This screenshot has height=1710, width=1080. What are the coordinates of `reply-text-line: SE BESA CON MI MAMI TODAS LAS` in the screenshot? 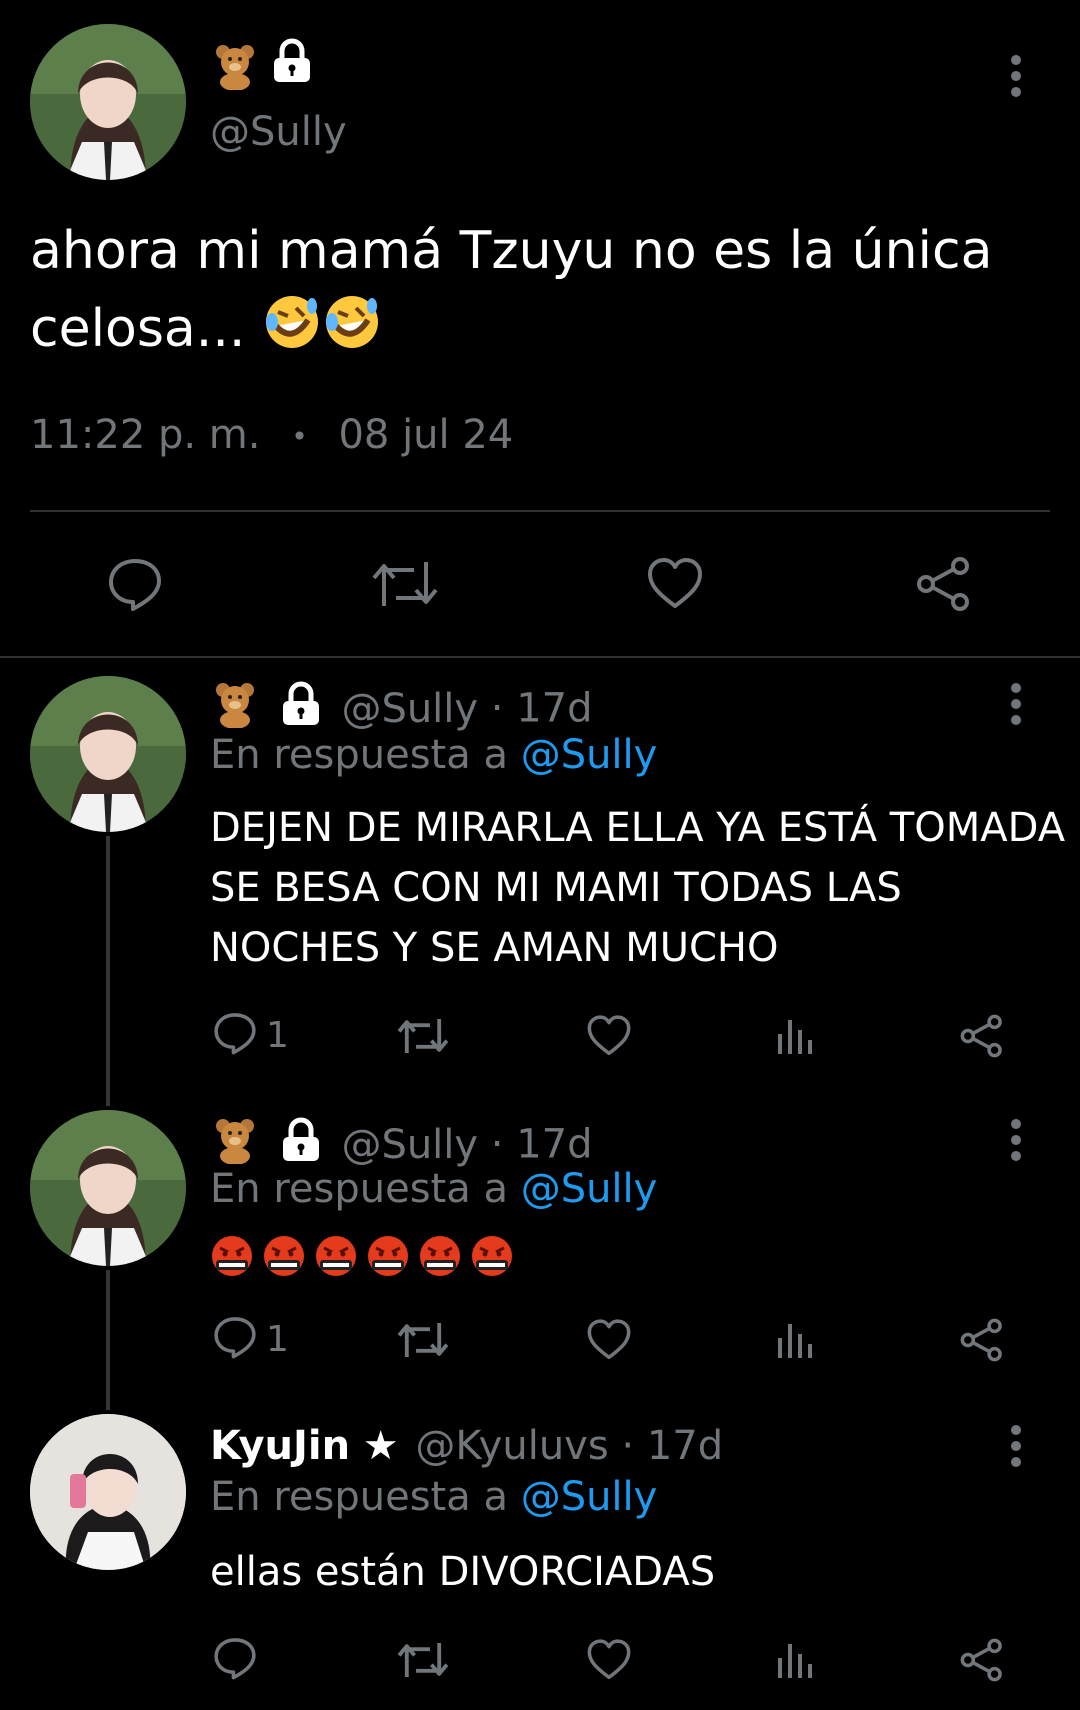 It's located at (556, 888).